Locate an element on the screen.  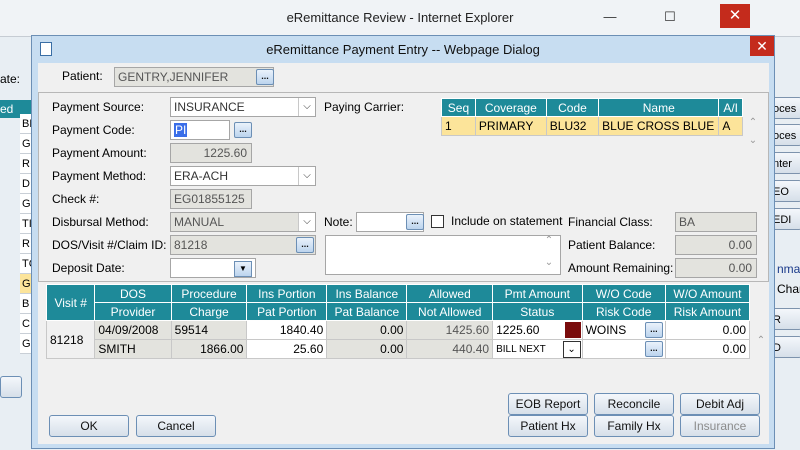
pmt-amount-input: 1225.60 is located at coordinates (537, 330).